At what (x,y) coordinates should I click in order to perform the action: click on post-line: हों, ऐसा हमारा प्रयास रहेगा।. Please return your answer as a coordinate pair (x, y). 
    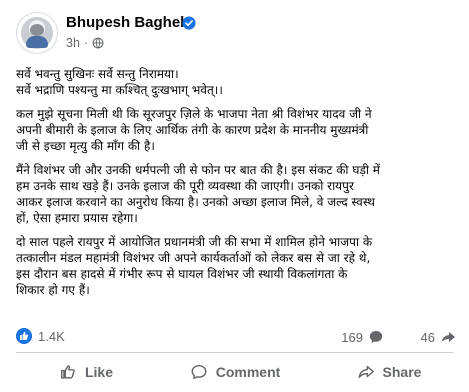
    Looking at the image, I should click on (77, 218).